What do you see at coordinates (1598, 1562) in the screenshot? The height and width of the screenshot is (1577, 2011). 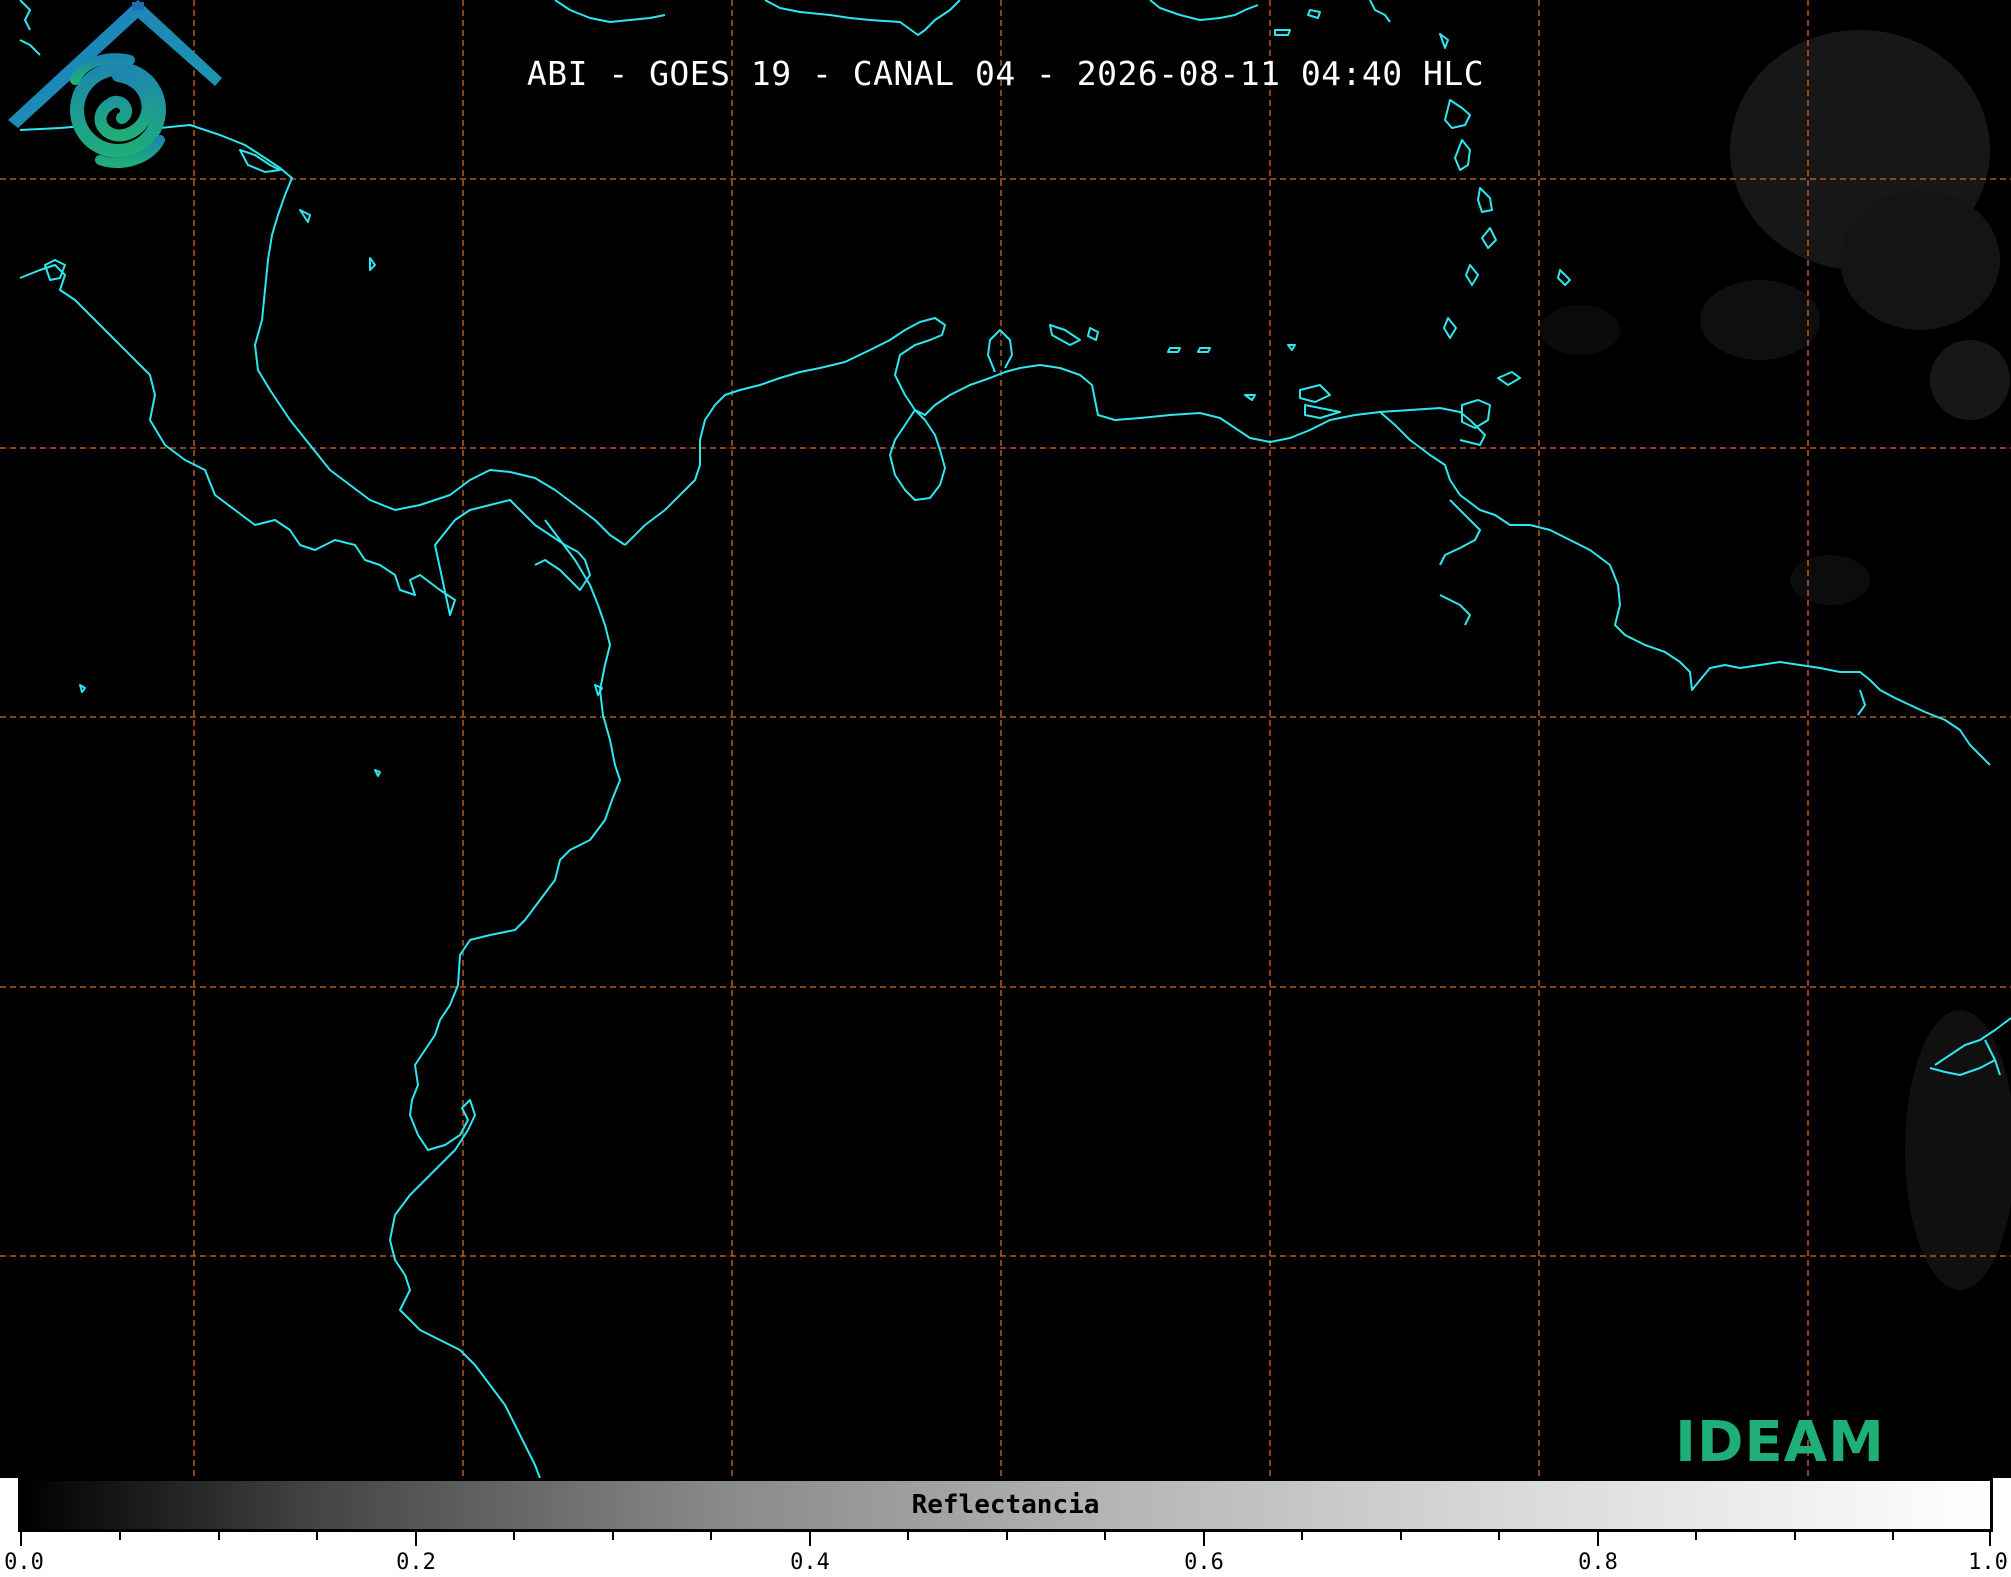 I see `colorbar-tick-label: 0.8` at bounding box center [1598, 1562].